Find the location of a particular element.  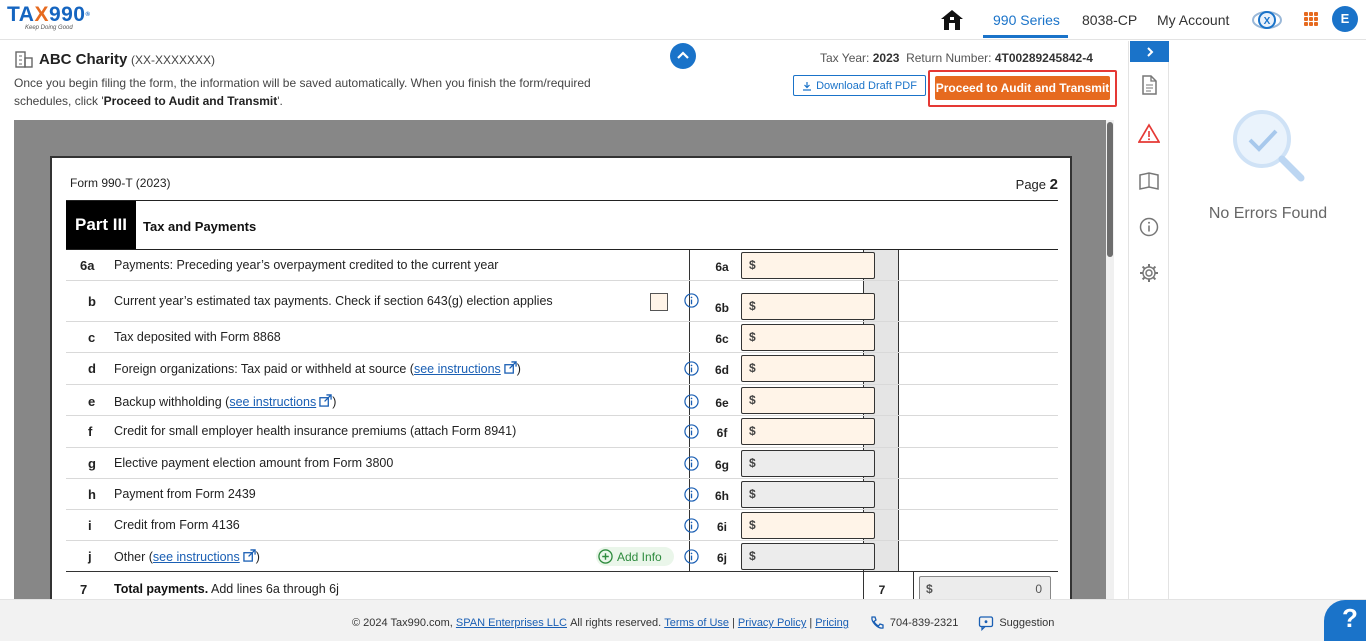

no-errors-magnifier-icon is located at coordinates (1269, 146).